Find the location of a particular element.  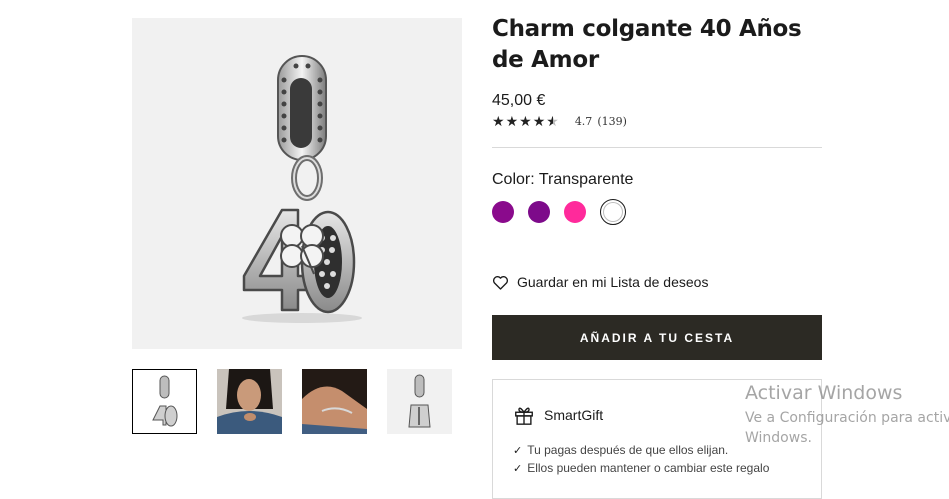

color-selected-value: Transparente is located at coordinates (586, 179).